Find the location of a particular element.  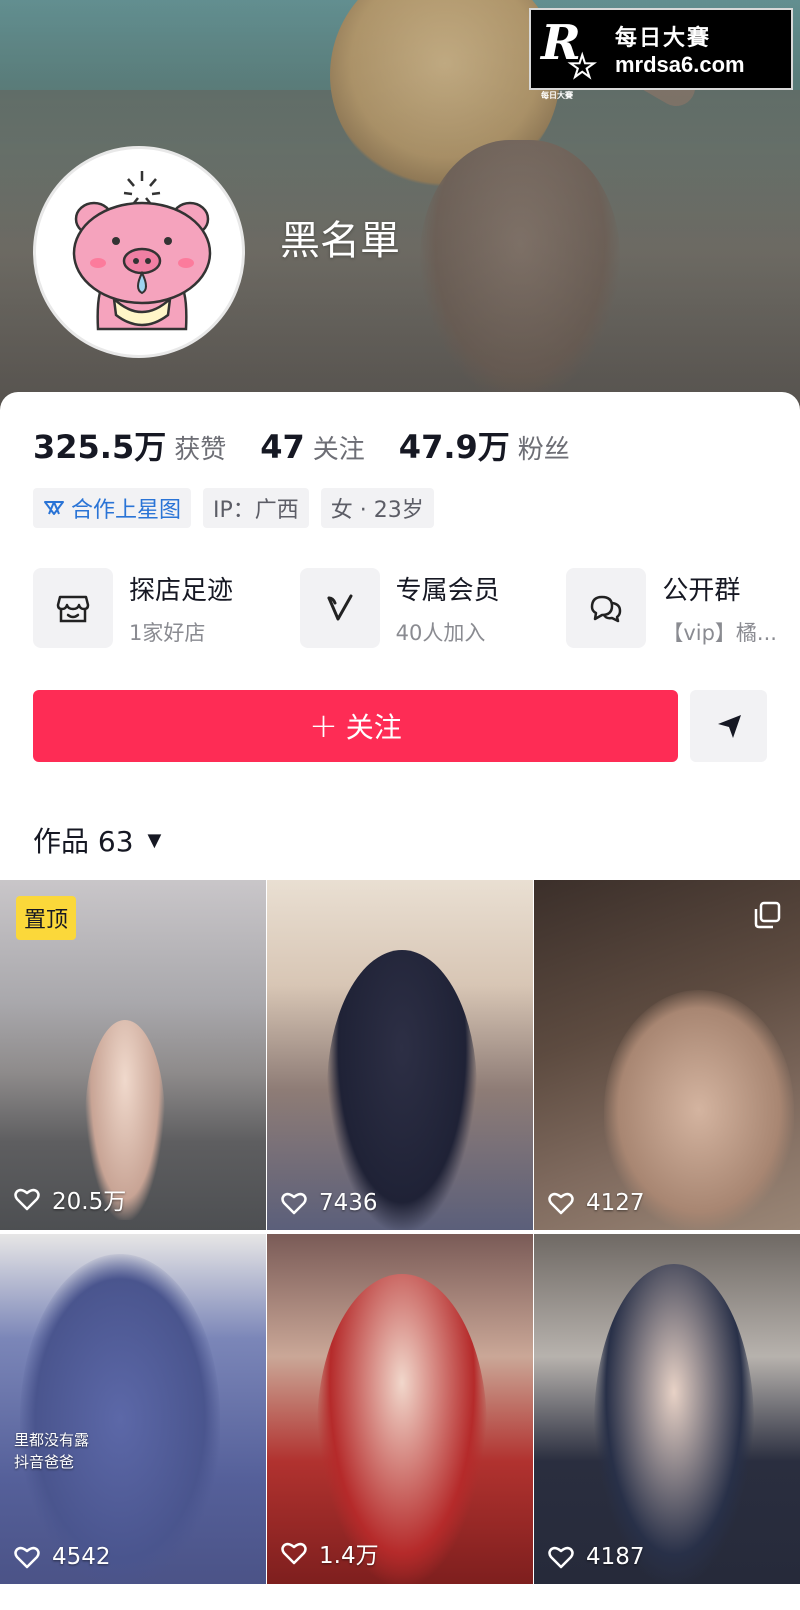

follow-button-label: 关注 is located at coordinates (373, 727).